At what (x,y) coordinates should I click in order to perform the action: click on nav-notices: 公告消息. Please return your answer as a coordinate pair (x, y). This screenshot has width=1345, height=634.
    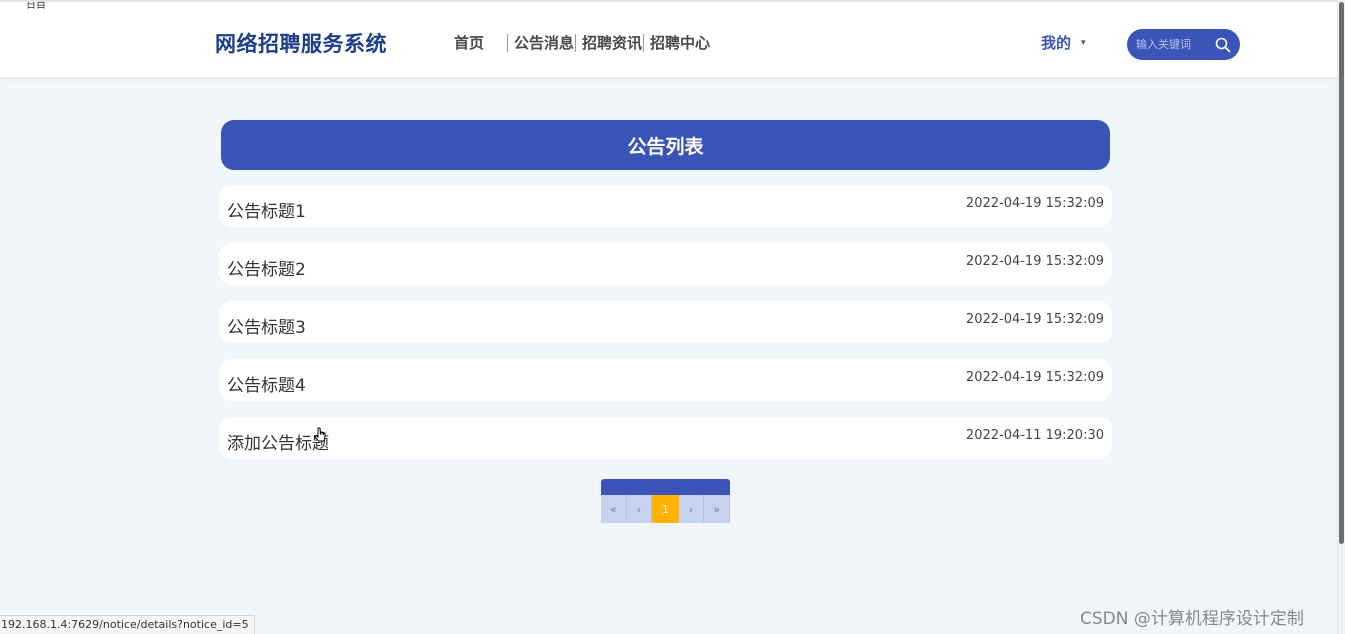
    Looking at the image, I should click on (544, 42).